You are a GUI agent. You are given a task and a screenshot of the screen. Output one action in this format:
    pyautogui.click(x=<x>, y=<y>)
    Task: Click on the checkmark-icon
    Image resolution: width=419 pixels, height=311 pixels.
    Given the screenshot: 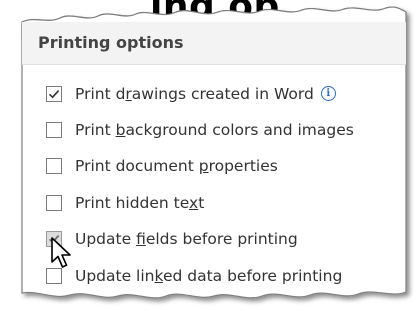 What is the action you would take?
    pyautogui.click(x=54, y=94)
    